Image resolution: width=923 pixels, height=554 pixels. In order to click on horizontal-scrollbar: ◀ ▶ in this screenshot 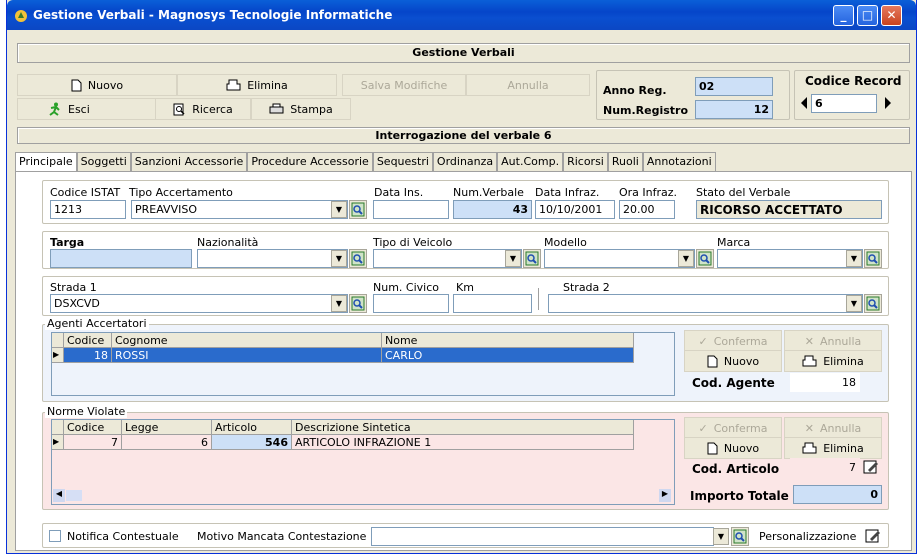, I will do `click(363, 496)`.